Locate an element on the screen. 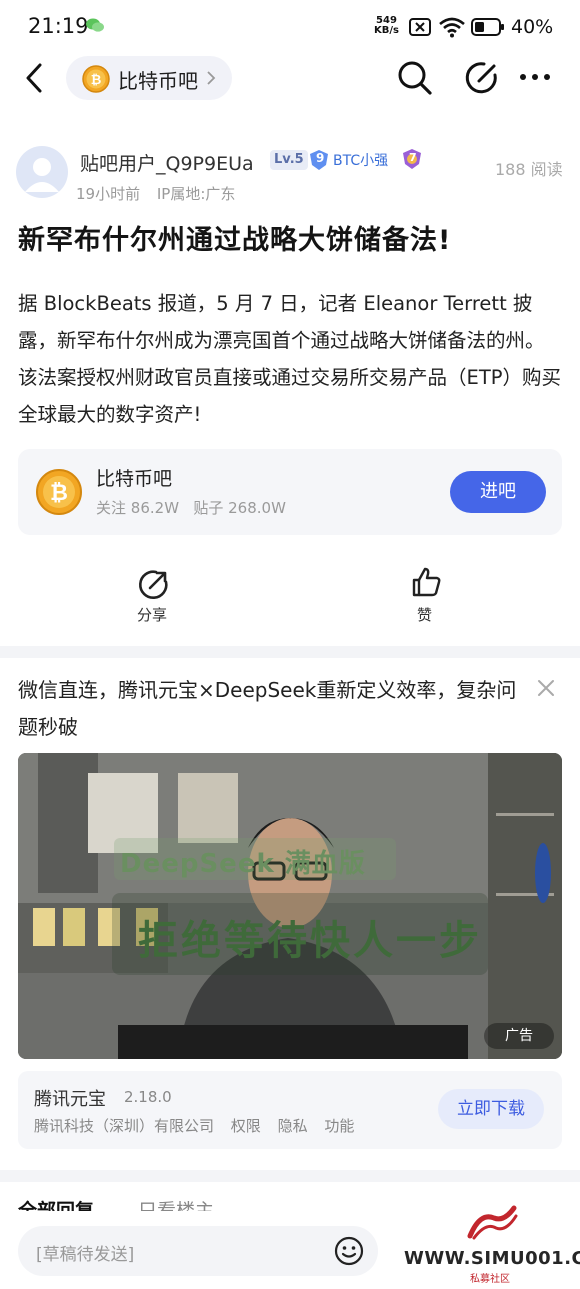 The height and width of the screenshot is (1289, 580). app-card: 腾讯元宝 2.18.0 腾讯科技（深圳）有限公司 权限 隐私 功能 立即下载 is located at coordinates (290, 1110).